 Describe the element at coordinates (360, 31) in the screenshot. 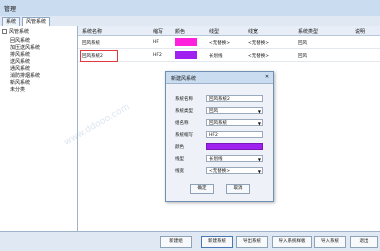

I see `col-desc: 说明` at that location.